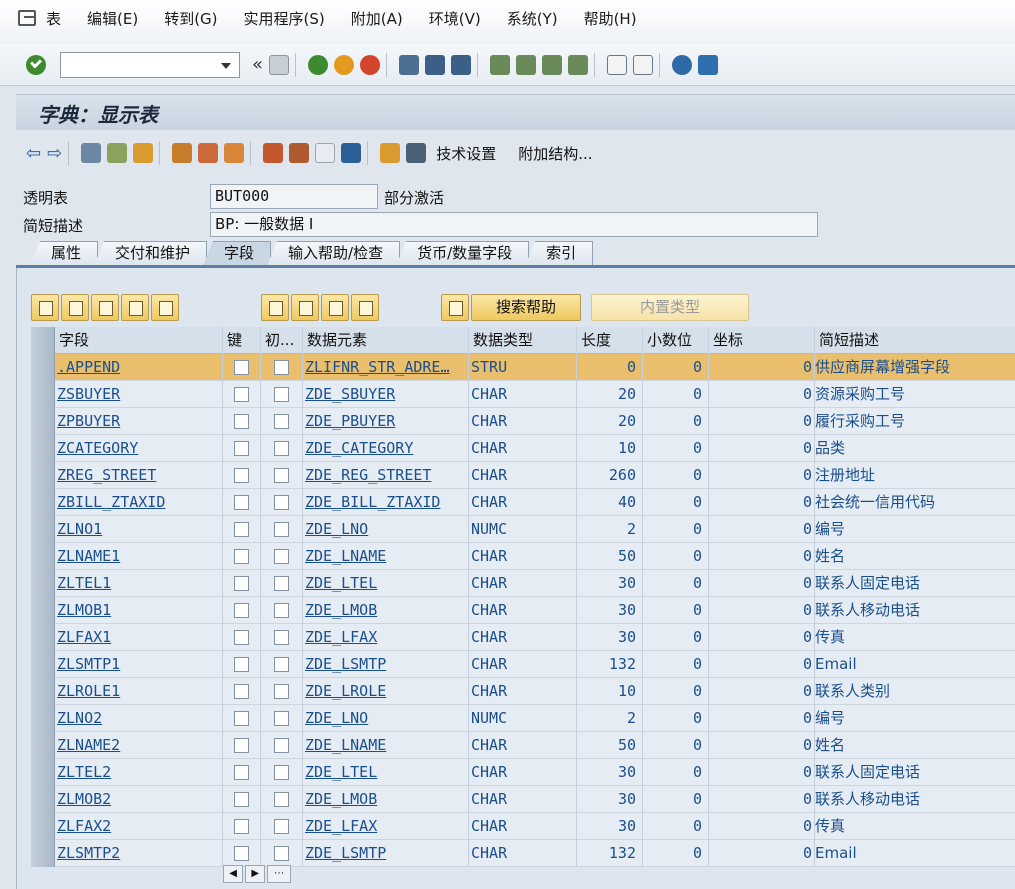  Describe the element at coordinates (523, 583) in the screenshot. I see `table-row: ZLTEL1 ZDE_LTEL CHAR 30 0 0 联系人固定电话` at that location.